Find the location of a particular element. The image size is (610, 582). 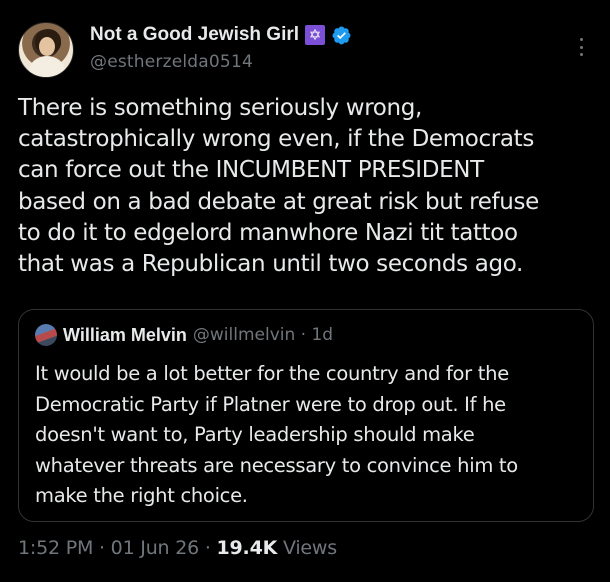

tweet-line: can force out the INCUMBENT PRESIDENT is located at coordinates (251, 170).